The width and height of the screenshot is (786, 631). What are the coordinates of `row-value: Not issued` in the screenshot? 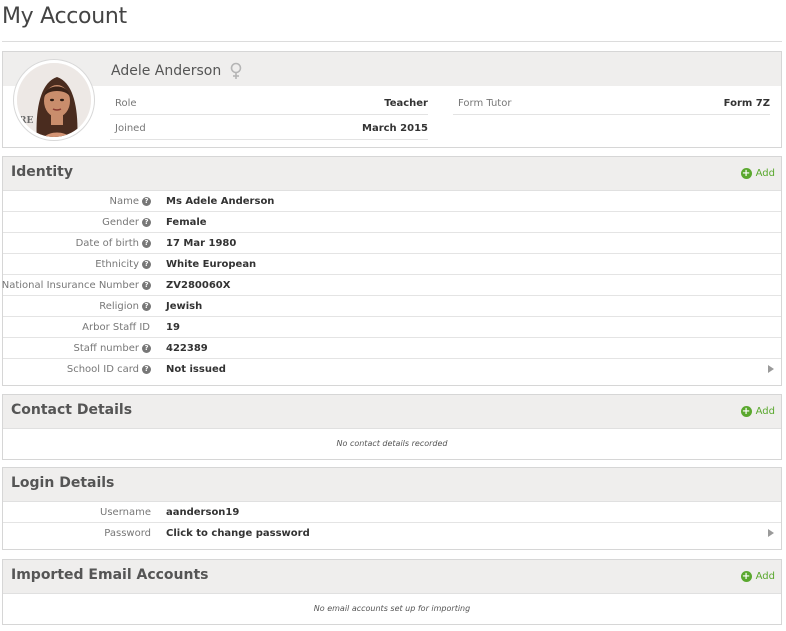 It's located at (196, 369).